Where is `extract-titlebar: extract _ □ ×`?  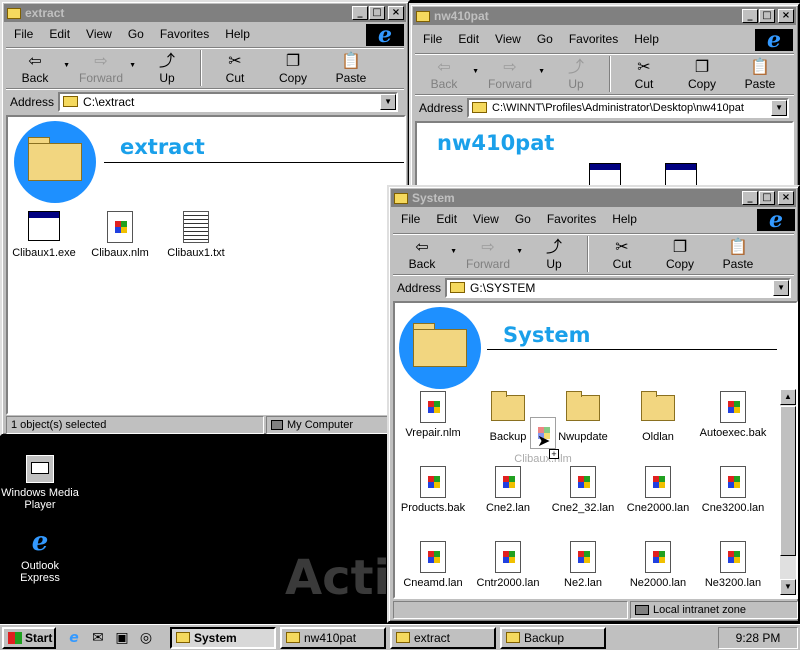 extract-titlebar: extract _ □ × is located at coordinates (205, 13).